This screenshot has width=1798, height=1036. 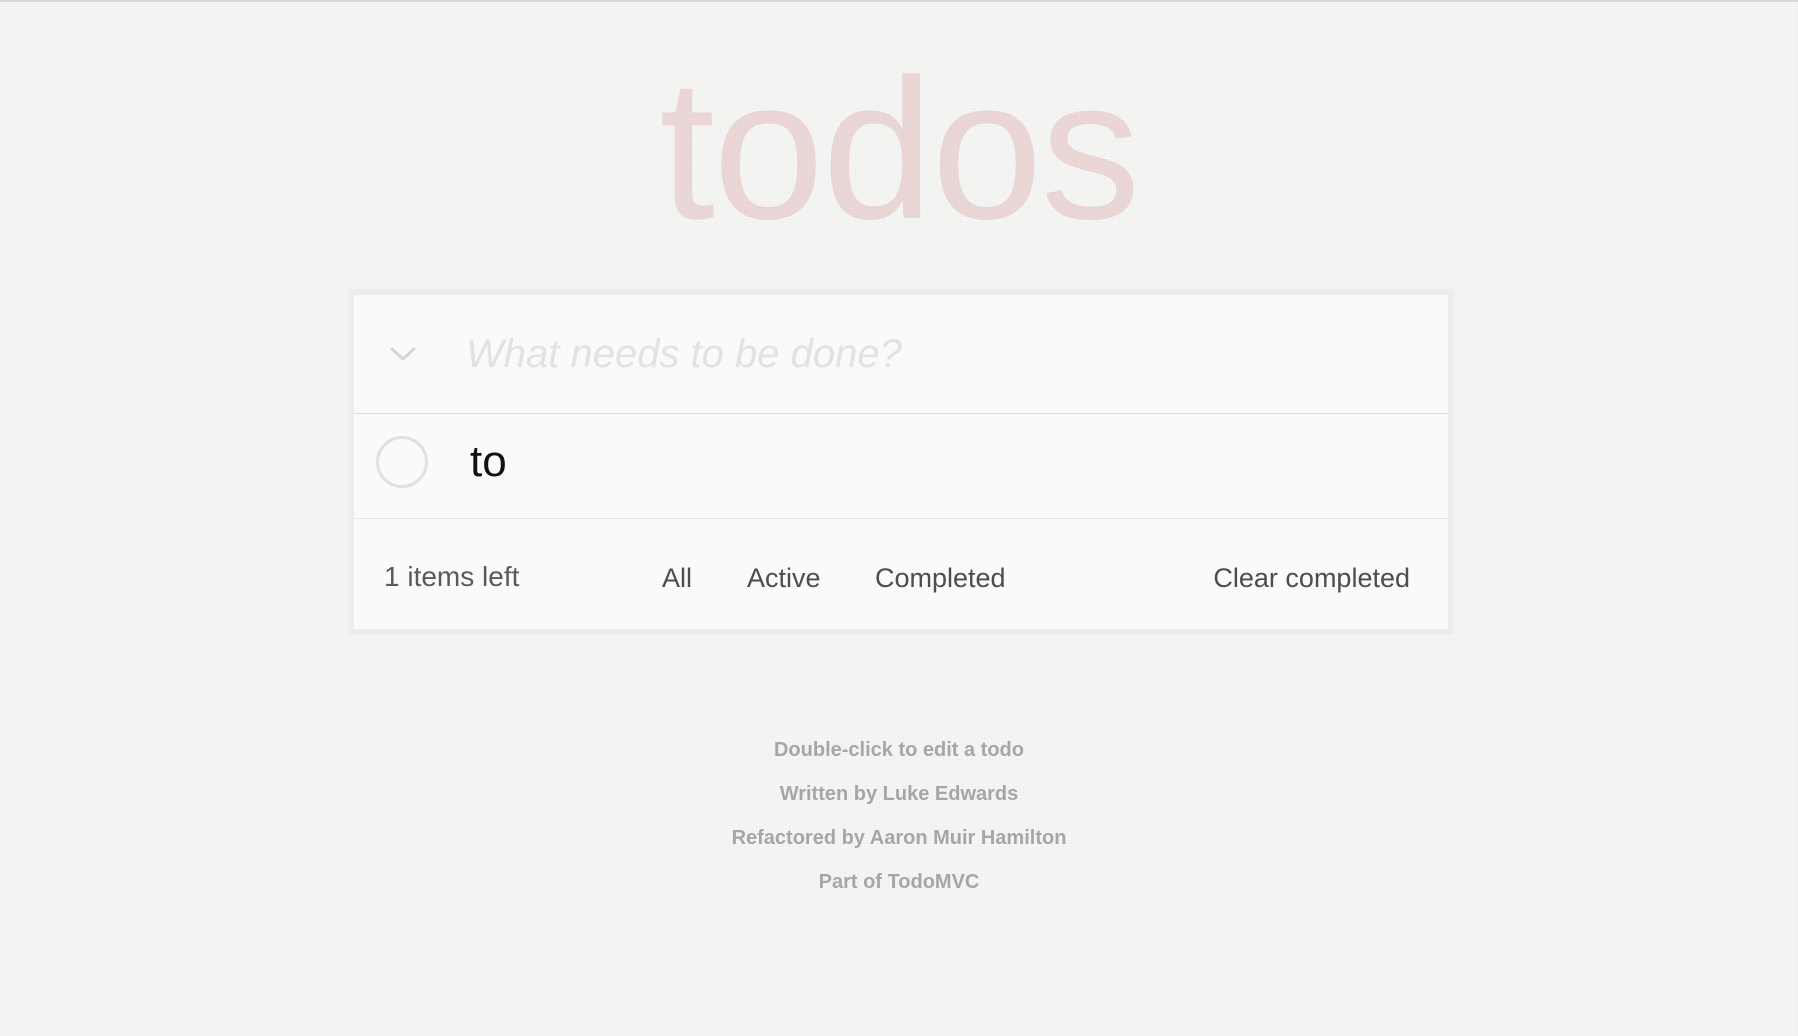 I want to click on toggle-all-button, so click(x=403, y=354).